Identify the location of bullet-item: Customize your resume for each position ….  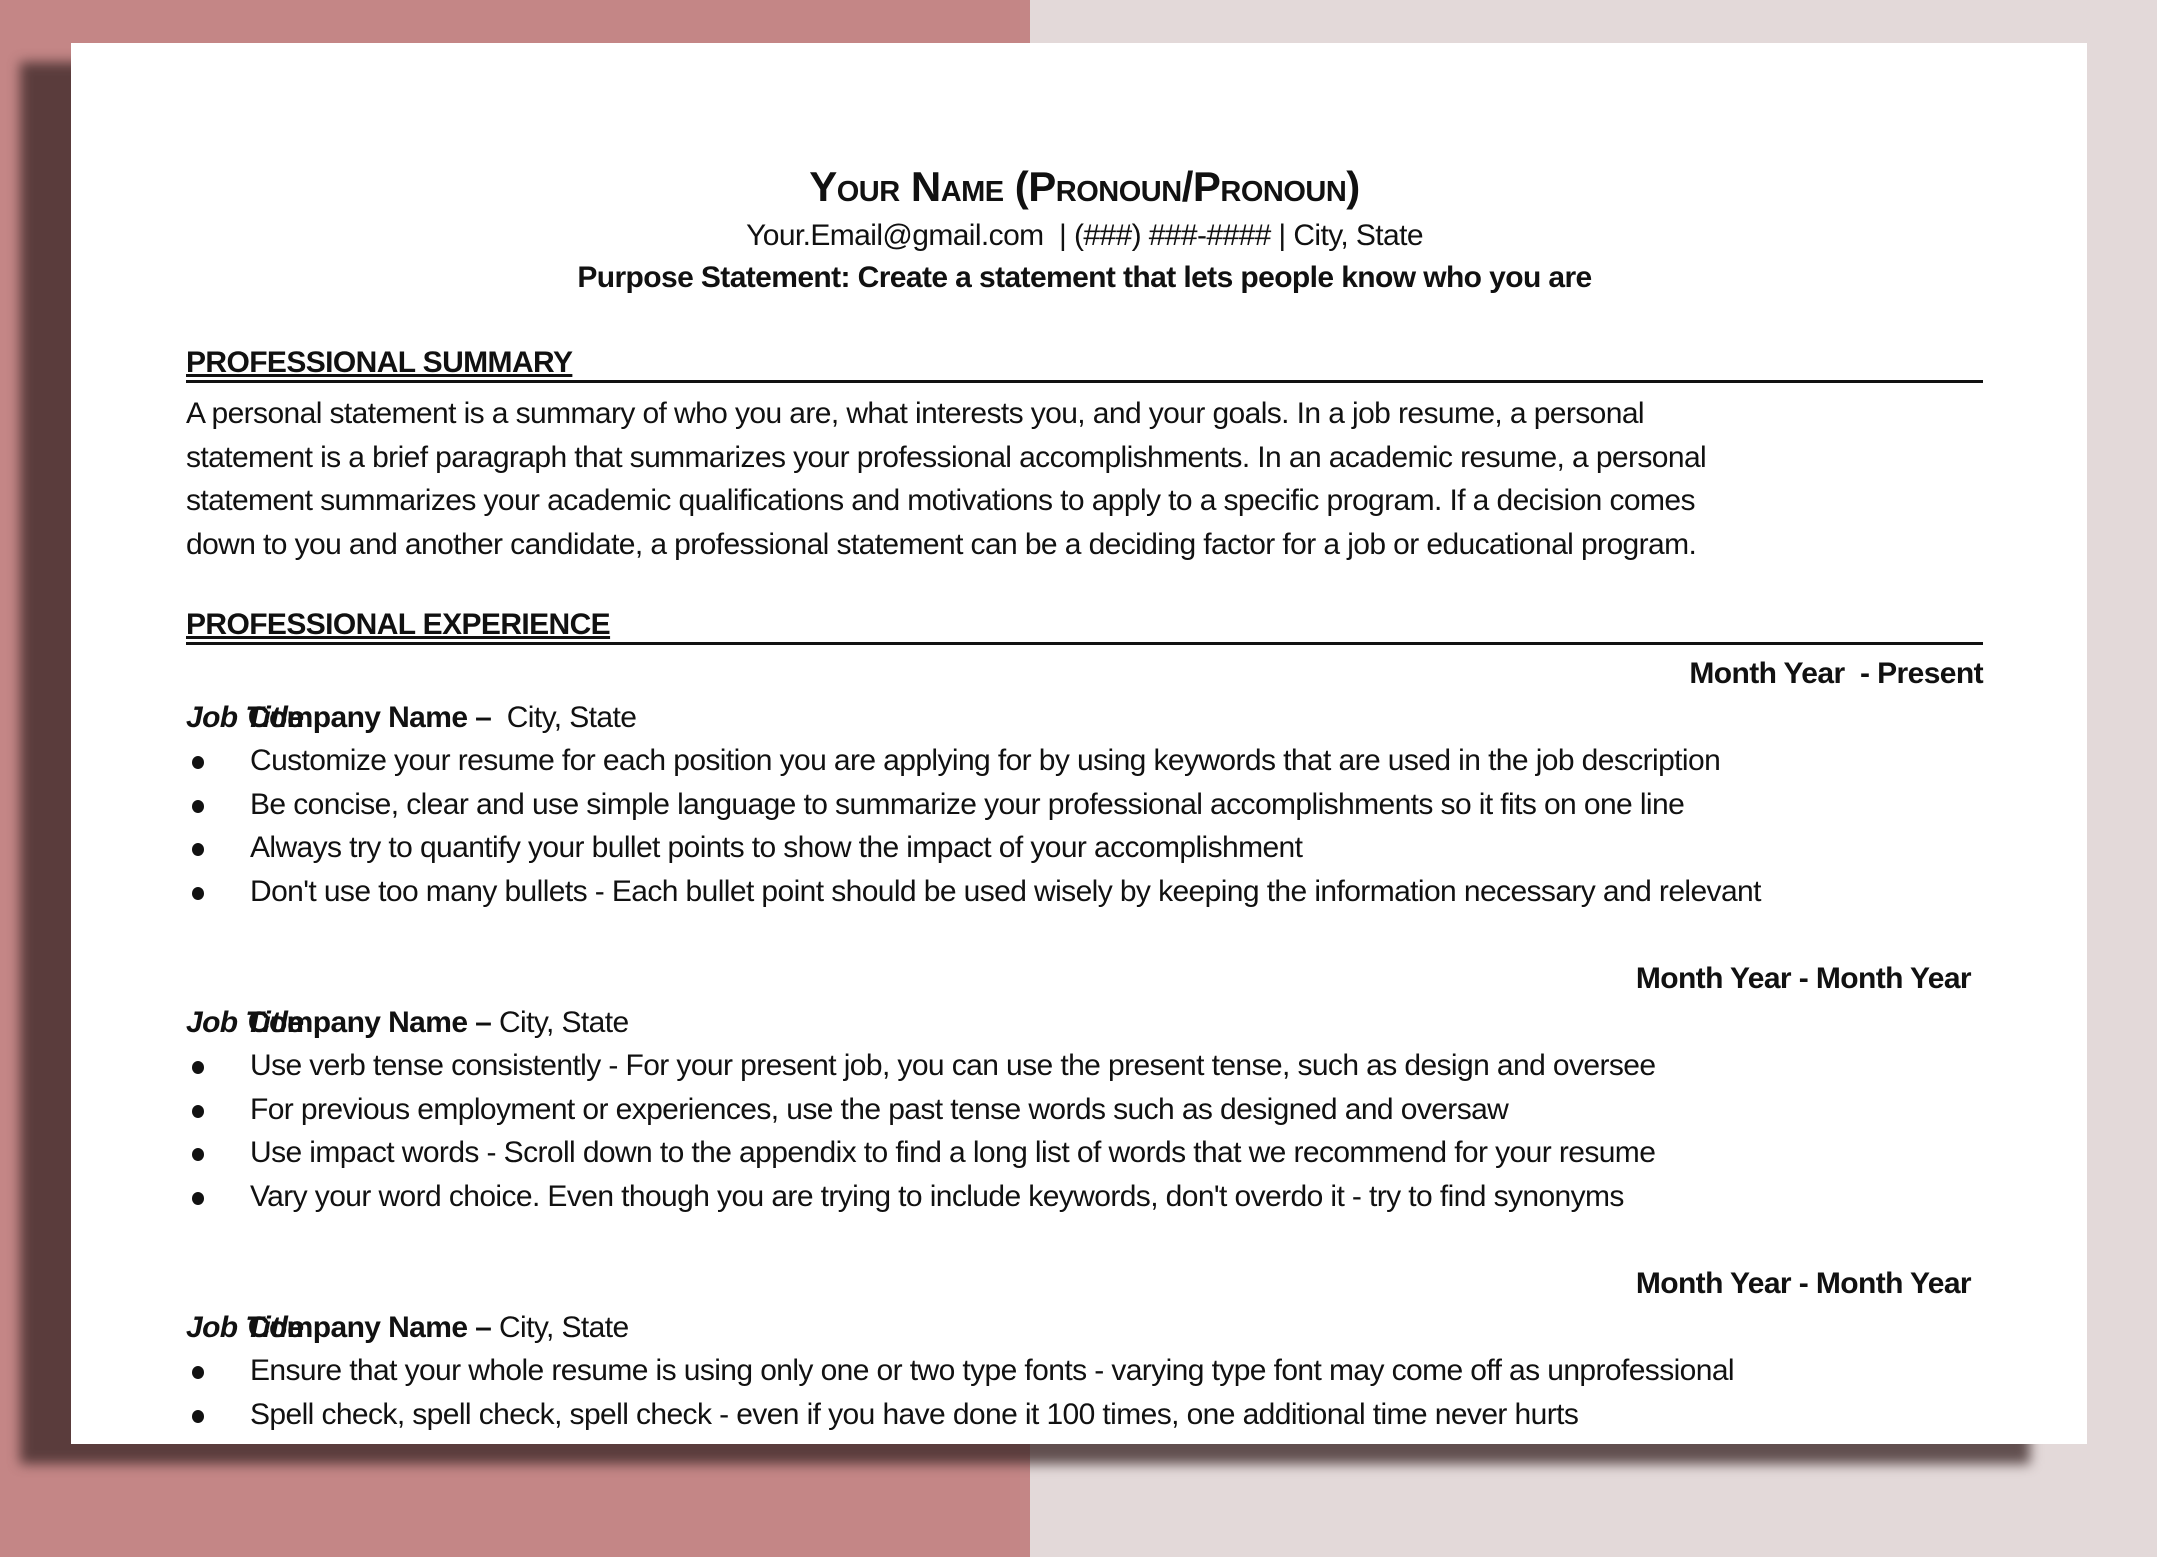
(1084, 761).